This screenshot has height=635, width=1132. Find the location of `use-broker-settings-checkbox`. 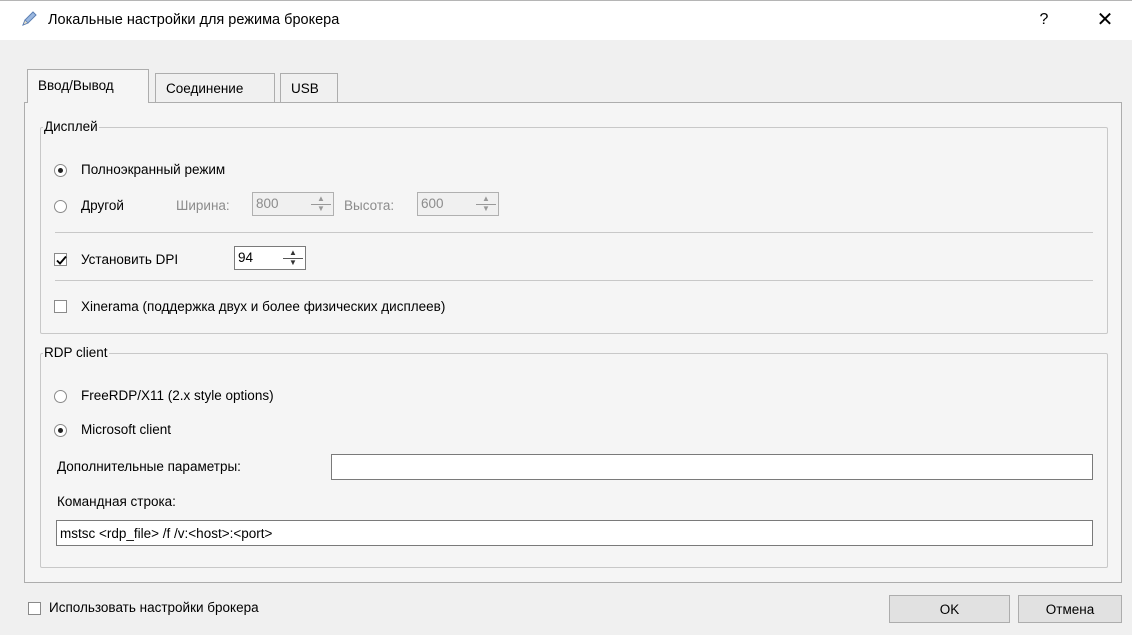

use-broker-settings-checkbox is located at coordinates (34, 608).